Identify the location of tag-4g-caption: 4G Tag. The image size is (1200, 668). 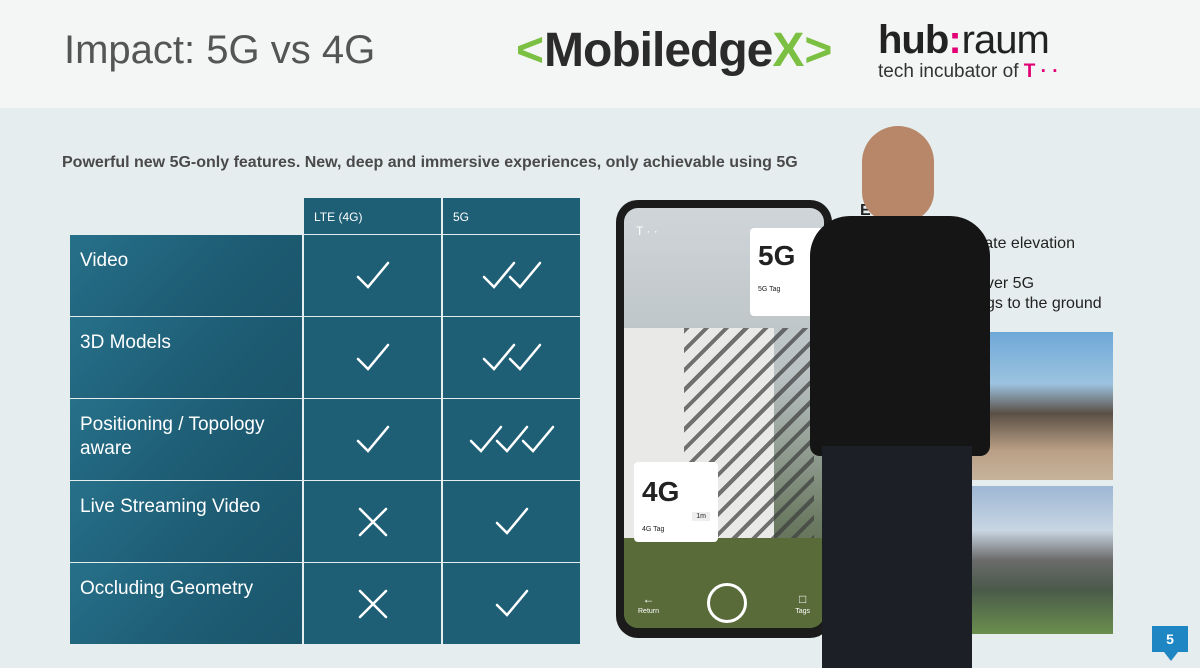
(653, 529).